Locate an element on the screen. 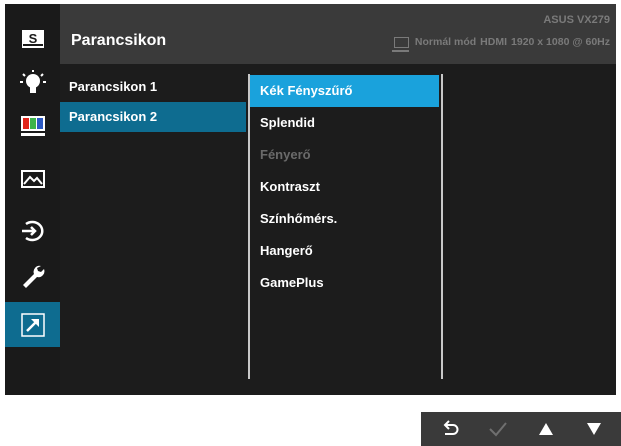 The width and height of the screenshot is (621, 446). bulb-icon is located at coordinates (32, 81).